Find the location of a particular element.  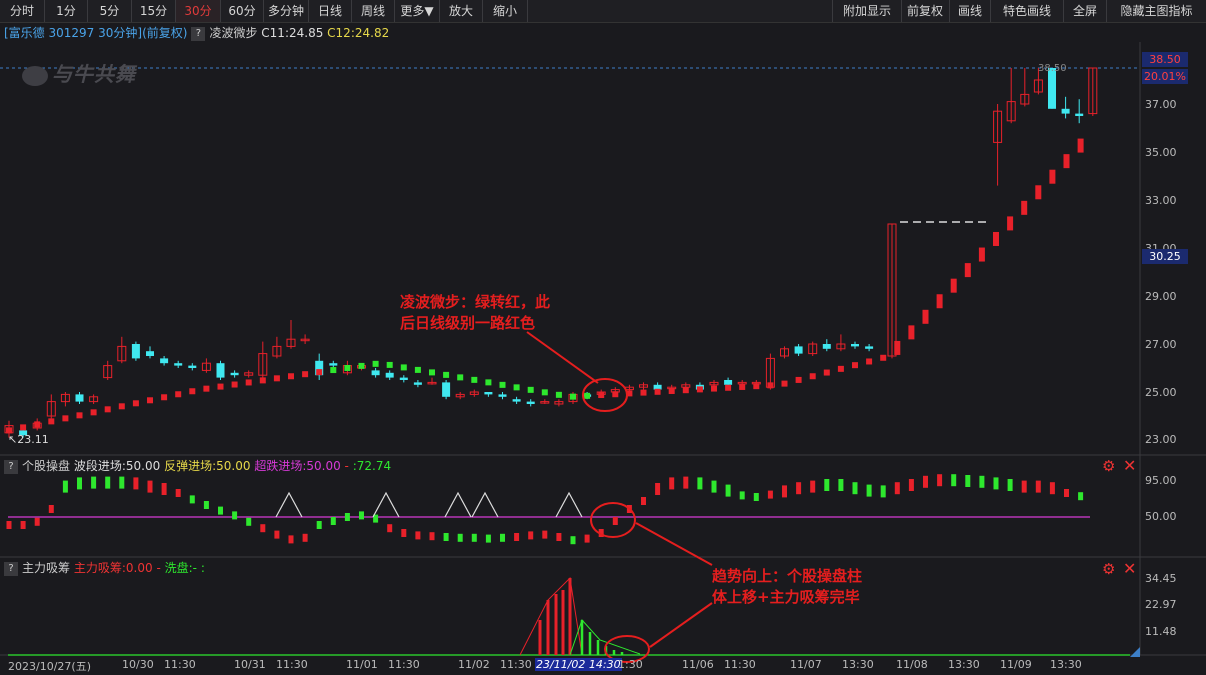

panel2-bars is located at coordinates (545, 509).